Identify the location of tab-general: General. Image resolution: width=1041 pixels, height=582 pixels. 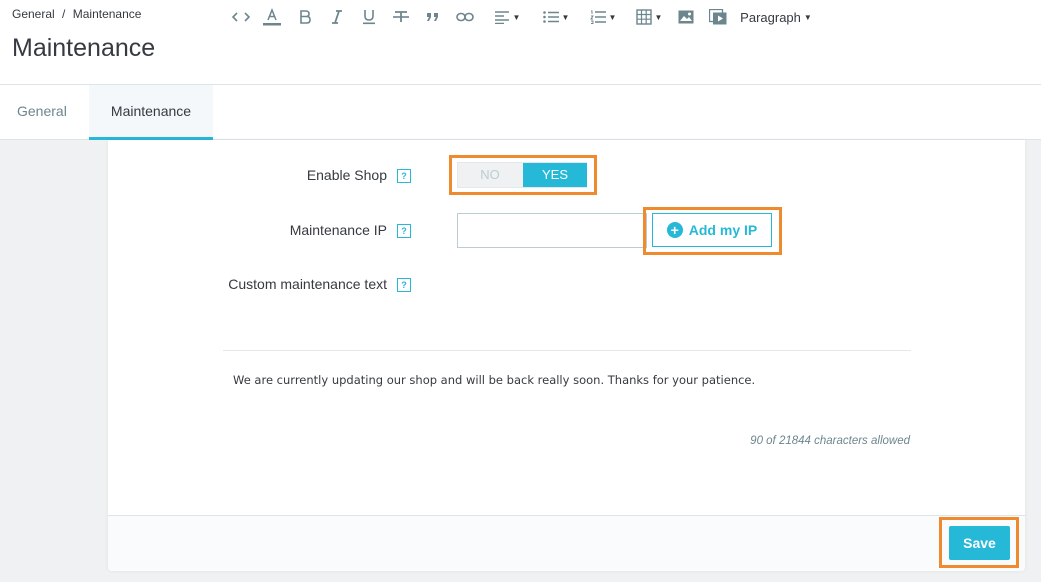
(44, 112).